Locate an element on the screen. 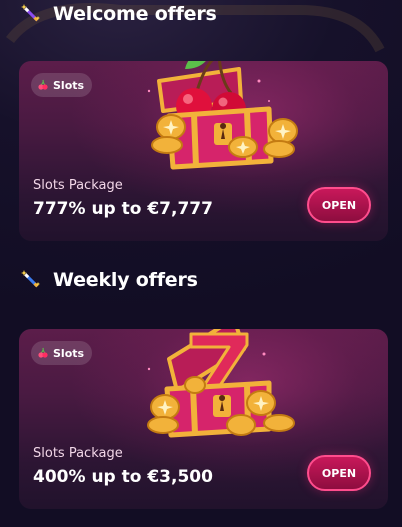 This screenshot has height=527, width=402. weekly-offers-header: Weekly offers is located at coordinates (108, 280).